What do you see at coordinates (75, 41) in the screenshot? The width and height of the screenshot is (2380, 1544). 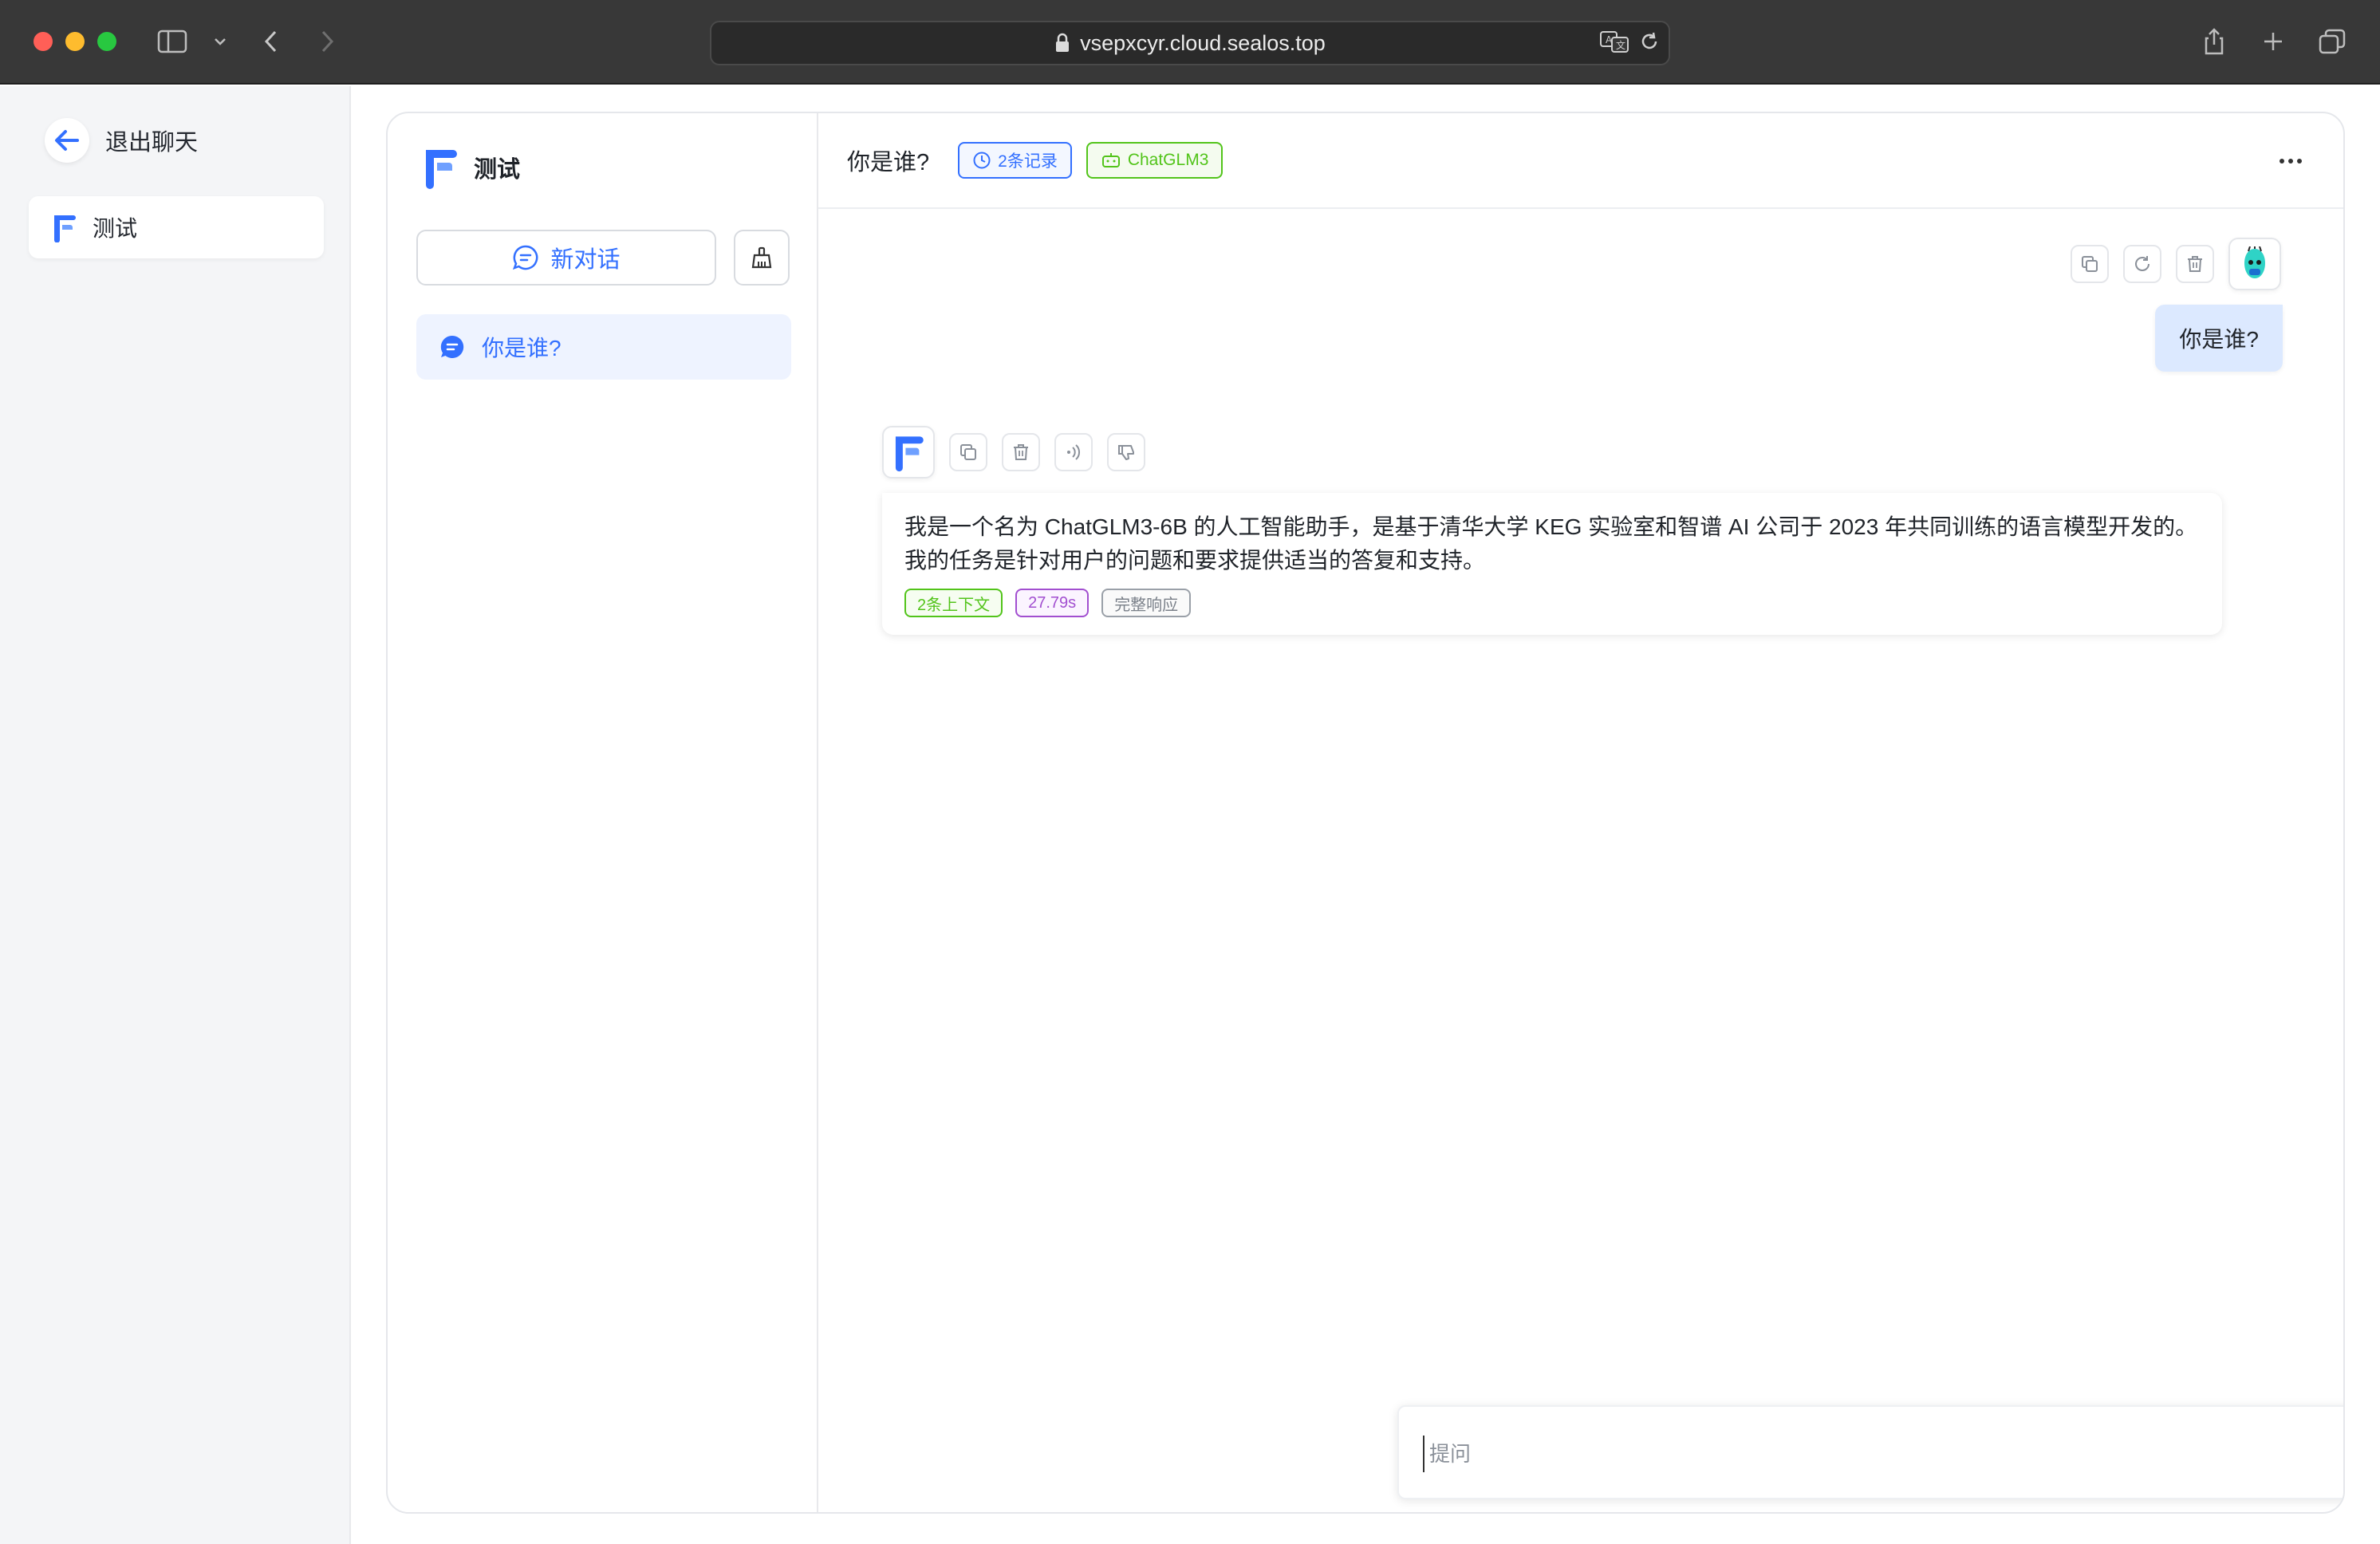 I see `minimize-window-button` at bounding box center [75, 41].